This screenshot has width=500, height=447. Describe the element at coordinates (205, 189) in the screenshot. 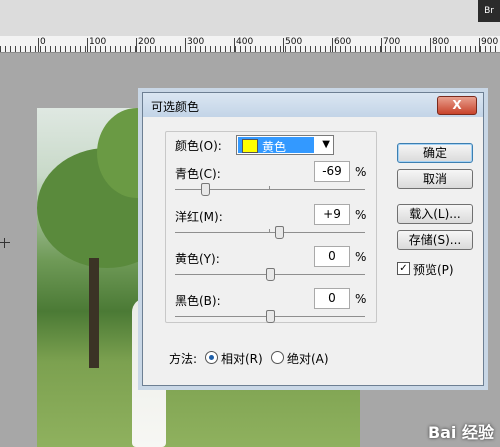

I see `cyan-slider-thumb` at that location.